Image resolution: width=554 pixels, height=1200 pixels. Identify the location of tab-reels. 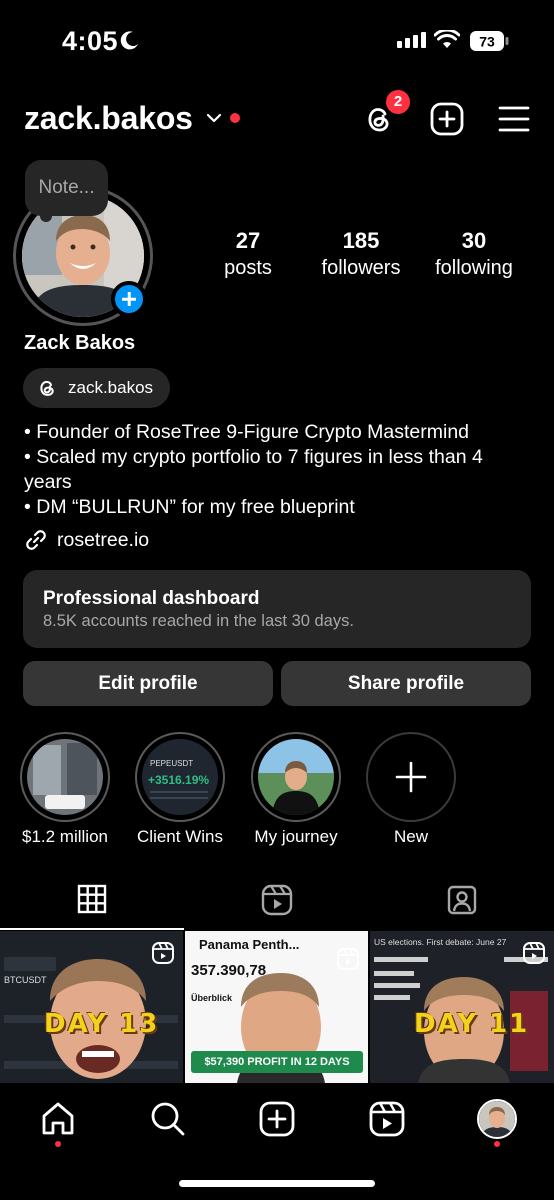
(277, 902).